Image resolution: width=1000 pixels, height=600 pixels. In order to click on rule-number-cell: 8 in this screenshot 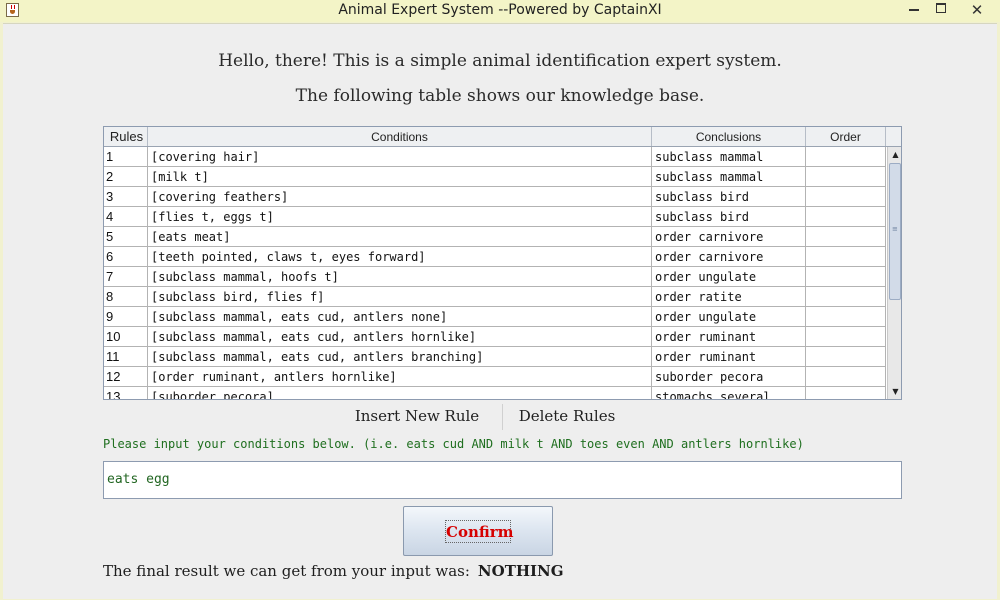, I will do `click(126, 296)`.